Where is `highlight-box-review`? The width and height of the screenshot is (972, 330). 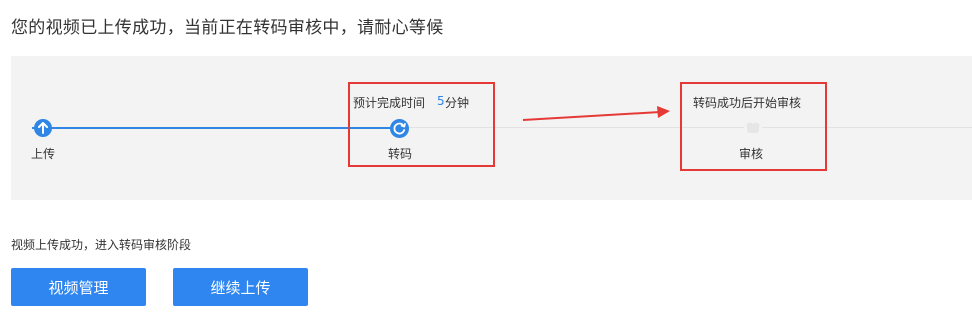 highlight-box-review is located at coordinates (753, 126).